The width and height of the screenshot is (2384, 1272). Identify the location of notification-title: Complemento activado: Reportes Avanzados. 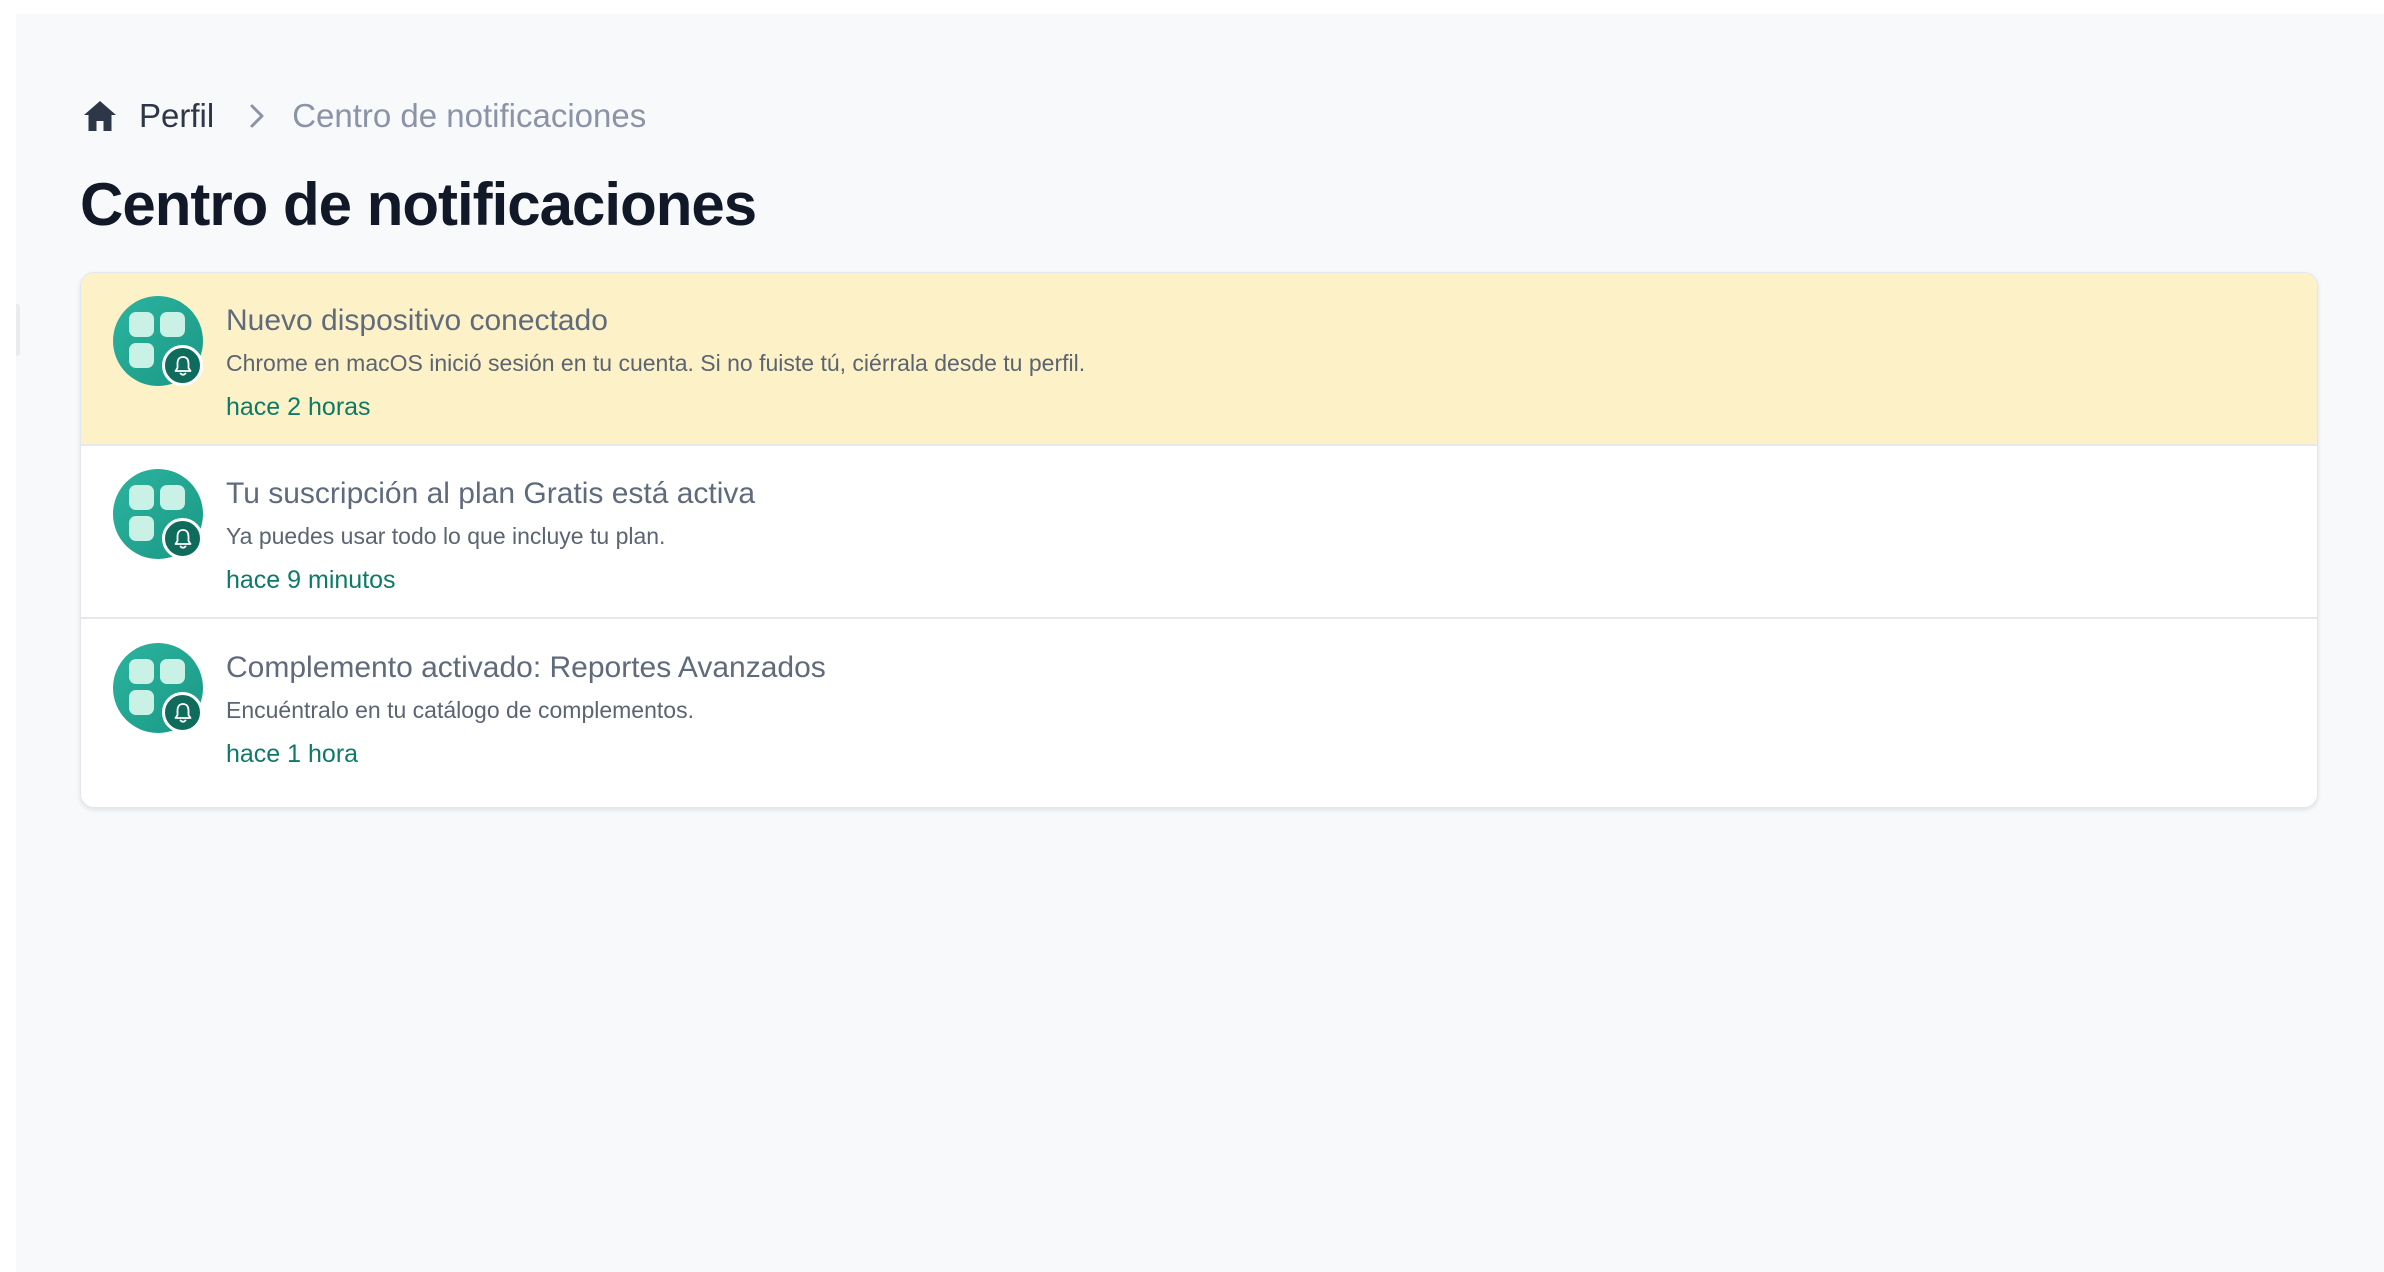
(526, 667).